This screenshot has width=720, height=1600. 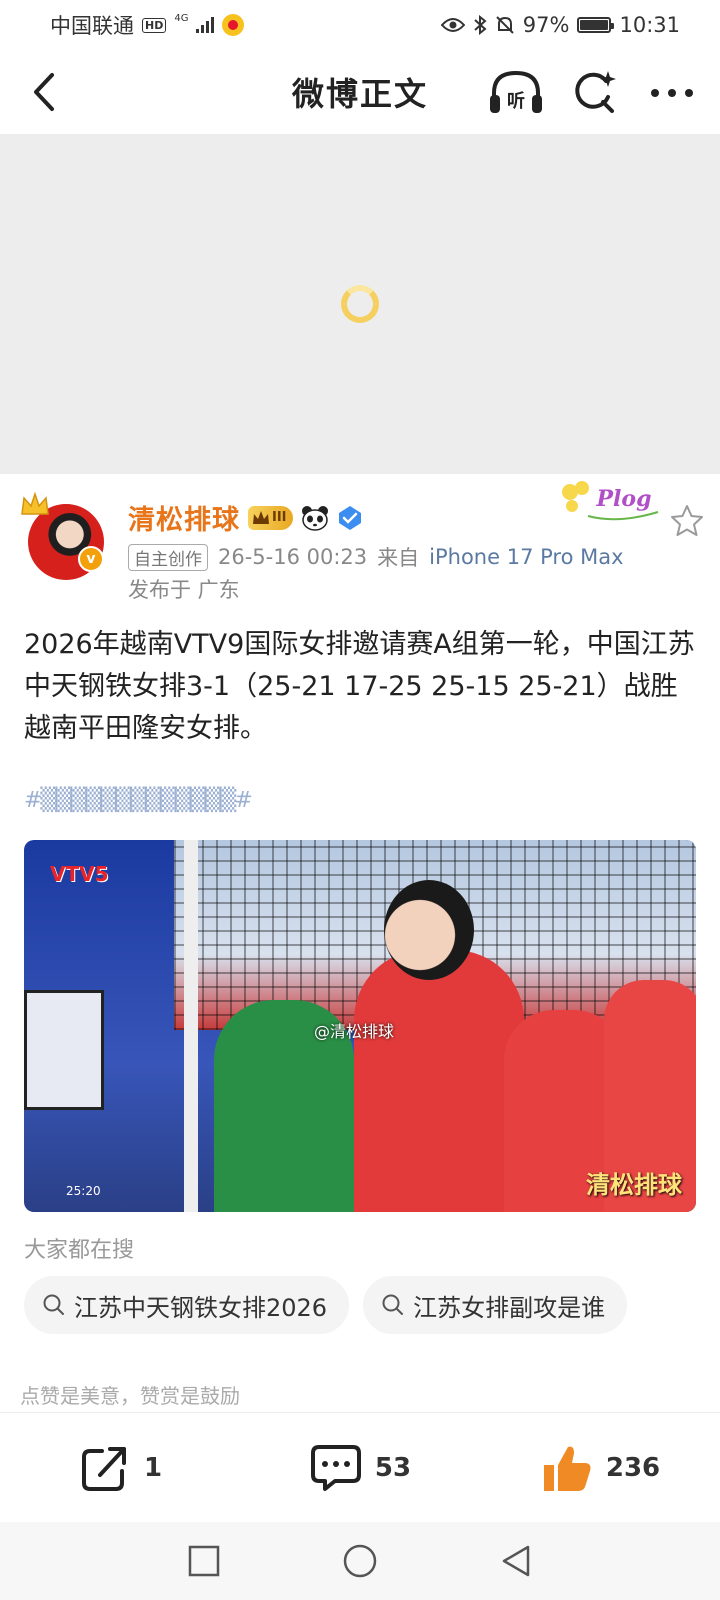 I want to click on recent-apps-button, so click(x=204, y=1561).